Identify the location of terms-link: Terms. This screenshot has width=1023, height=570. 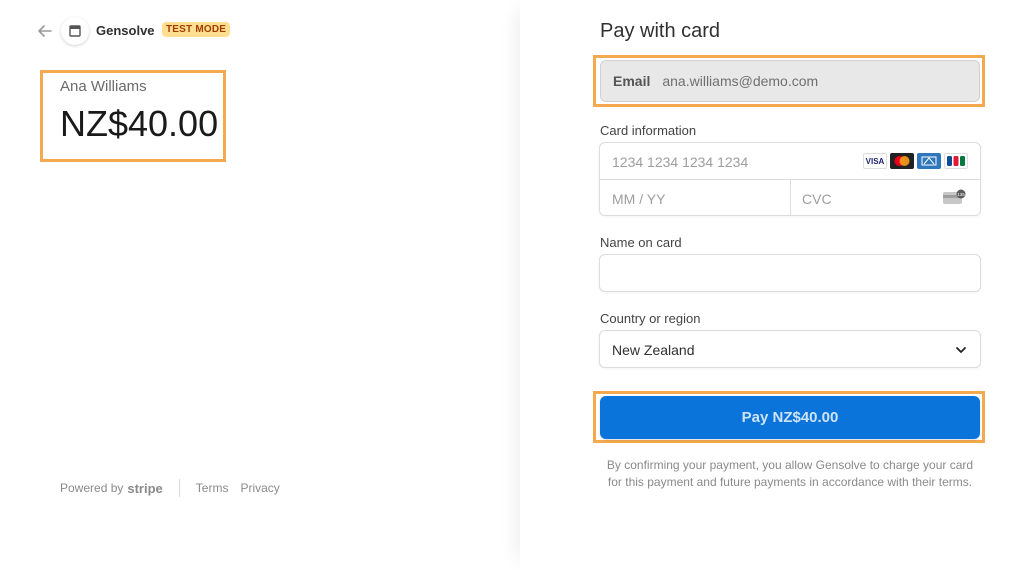
(212, 488).